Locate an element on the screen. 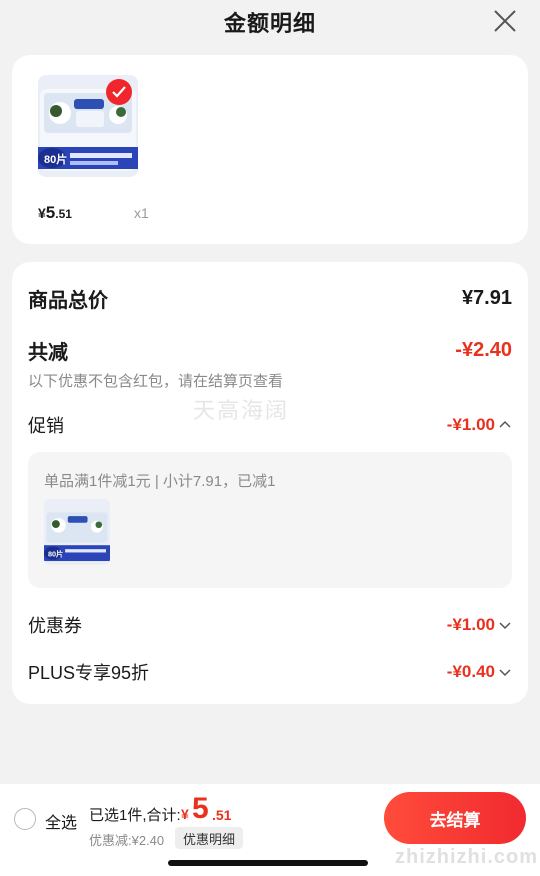 This screenshot has width=540, height=876. product-price: ¥5.51 is located at coordinates (55, 212).